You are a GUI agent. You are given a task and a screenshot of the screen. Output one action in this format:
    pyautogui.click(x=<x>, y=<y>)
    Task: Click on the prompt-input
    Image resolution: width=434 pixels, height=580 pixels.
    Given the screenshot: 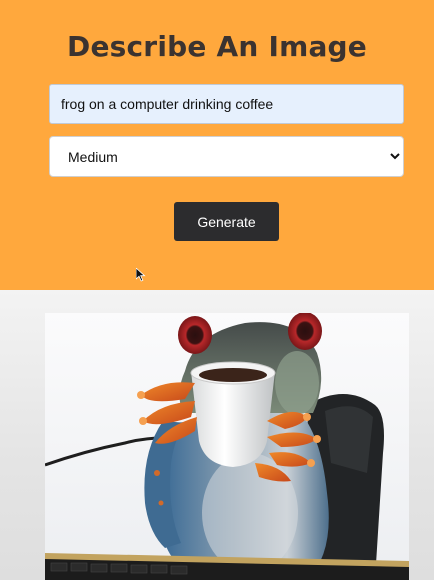 What is the action you would take?
    pyautogui.click(x=226, y=104)
    